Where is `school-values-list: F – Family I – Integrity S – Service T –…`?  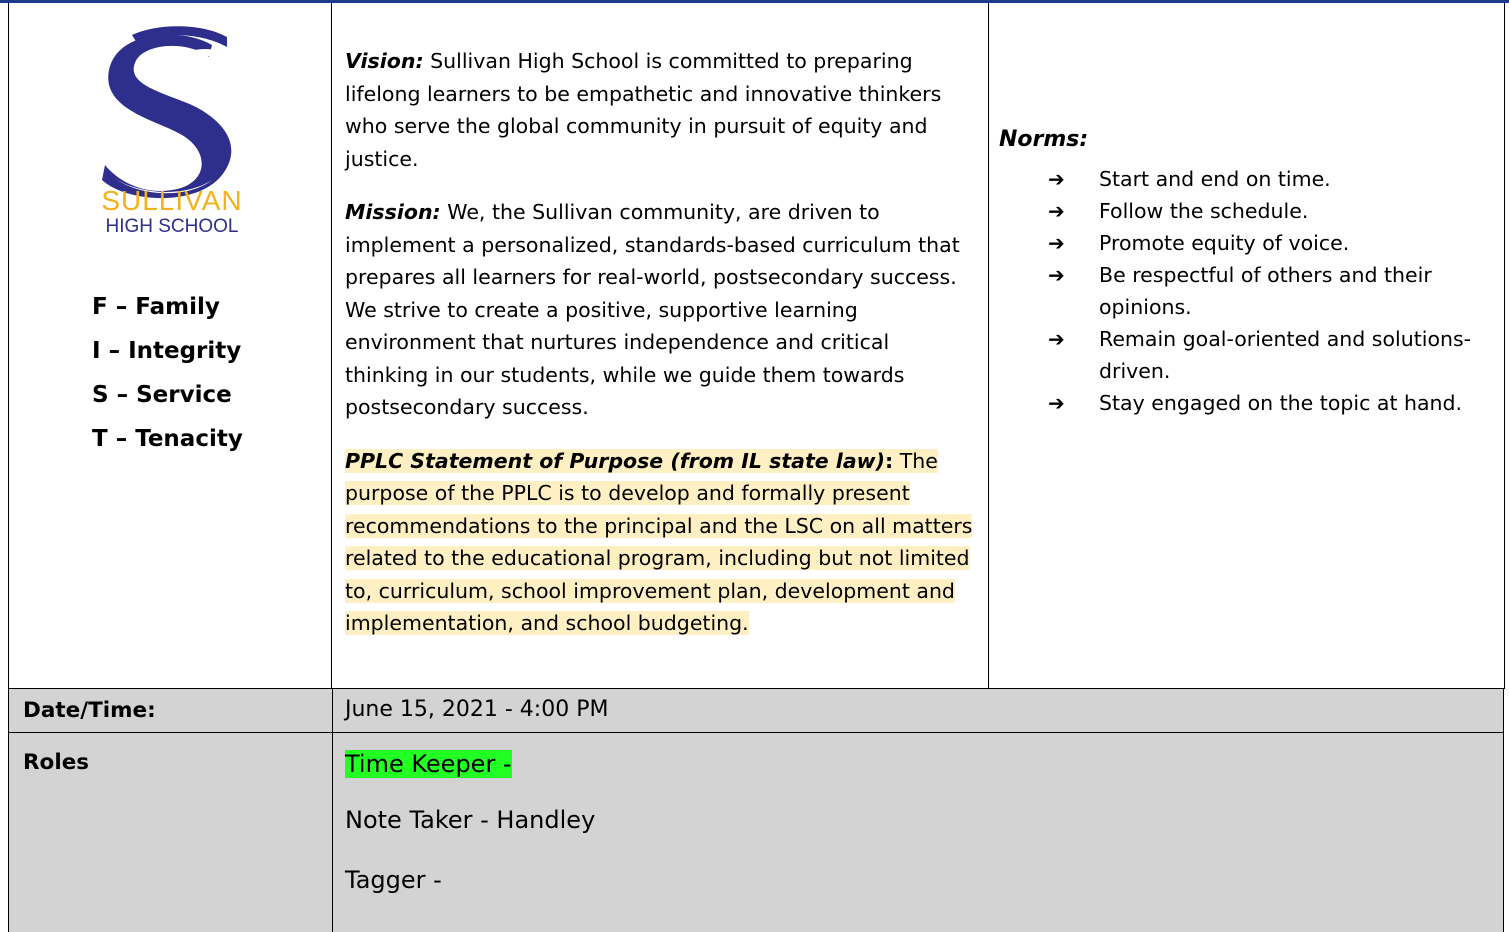 school-values-list: F – Family I – Integrity S – Service T –… is located at coordinates (167, 373).